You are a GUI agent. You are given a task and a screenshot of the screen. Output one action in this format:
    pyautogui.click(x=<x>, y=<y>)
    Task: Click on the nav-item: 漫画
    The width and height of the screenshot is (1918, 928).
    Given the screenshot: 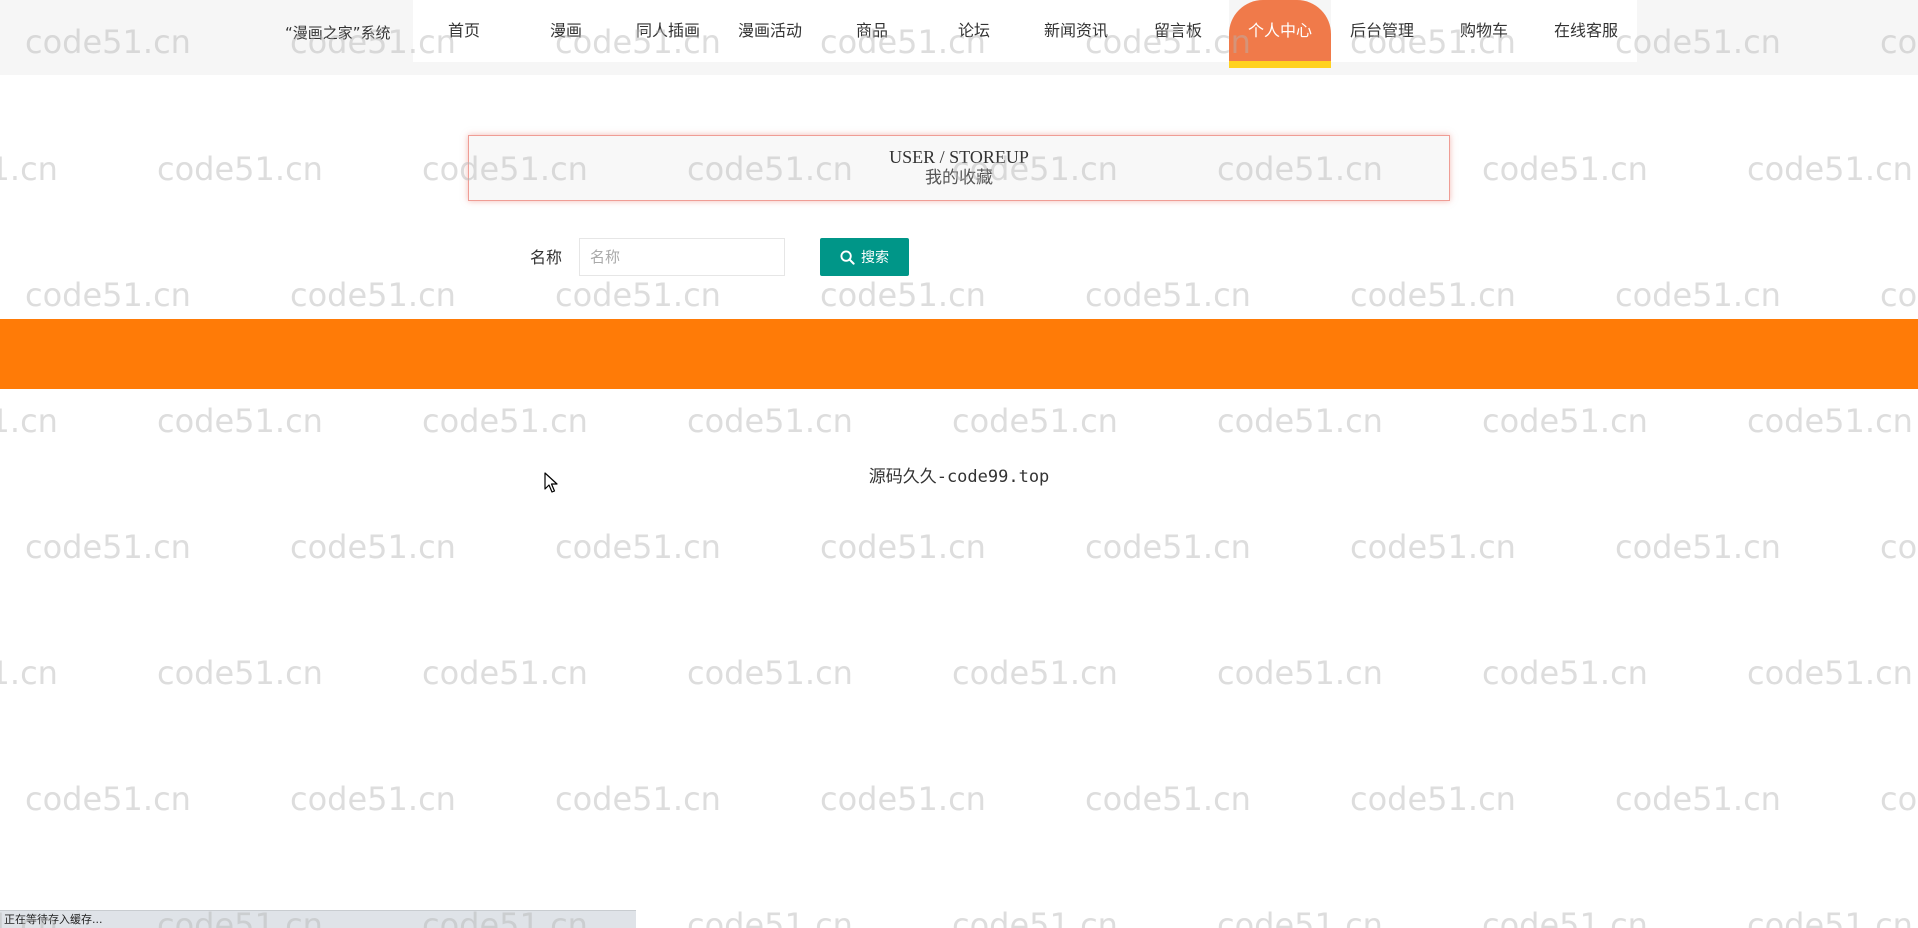 What is the action you would take?
    pyautogui.click(x=566, y=31)
    